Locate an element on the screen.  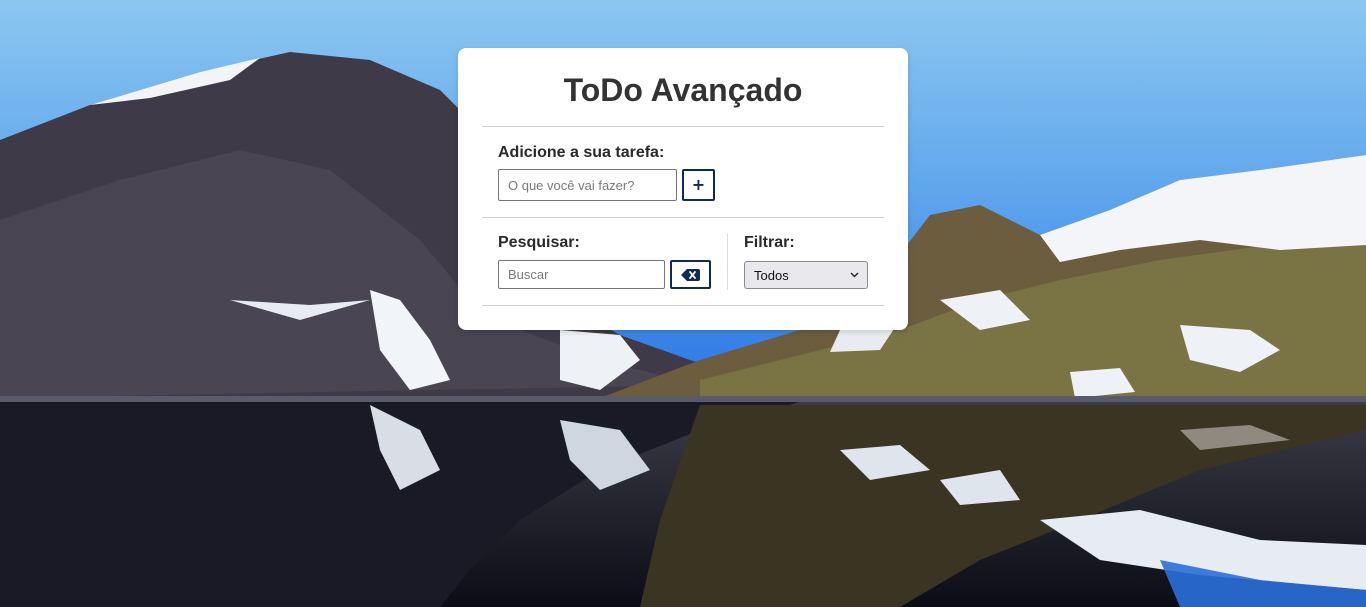
search-label: Pesquisar: is located at coordinates (539, 242).